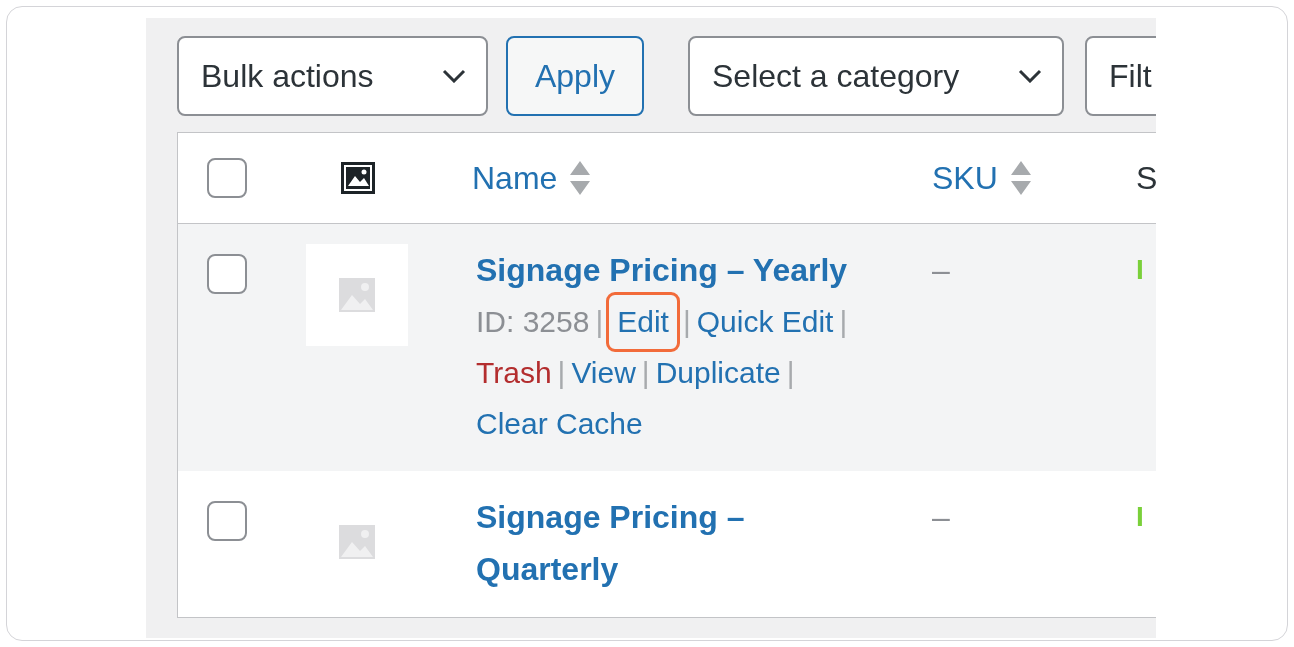  Describe the element at coordinates (332, 76) in the screenshot. I see `bulk-actions-select: Bulk actions` at that location.